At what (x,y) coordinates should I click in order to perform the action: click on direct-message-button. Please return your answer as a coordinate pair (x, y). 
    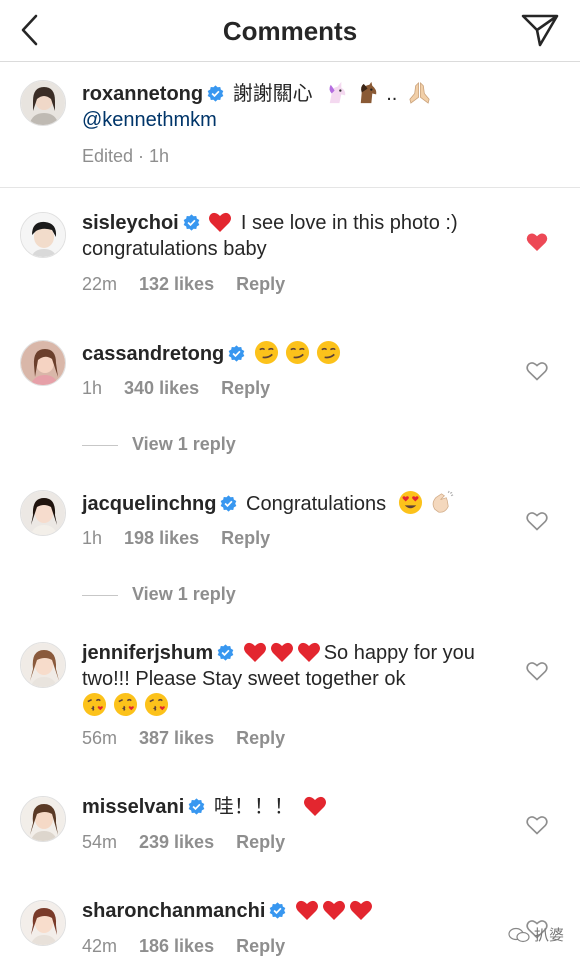
    Looking at the image, I should click on (540, 30).